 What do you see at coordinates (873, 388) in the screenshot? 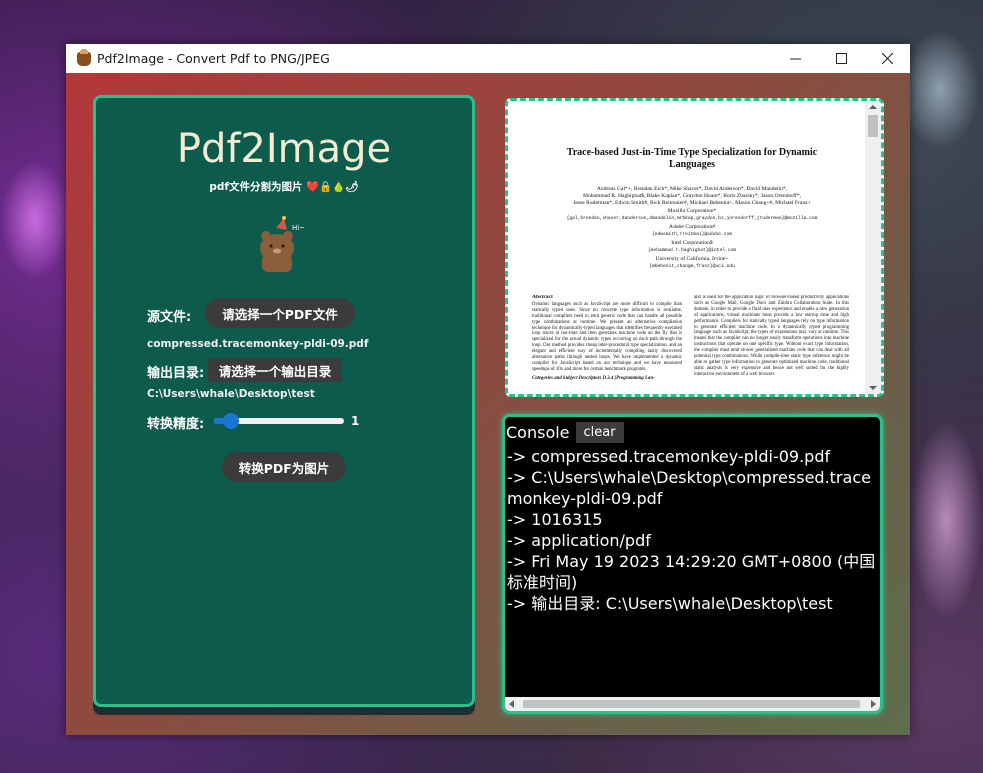
I see `scroll-down-icon` at bounding box center [873, 388].